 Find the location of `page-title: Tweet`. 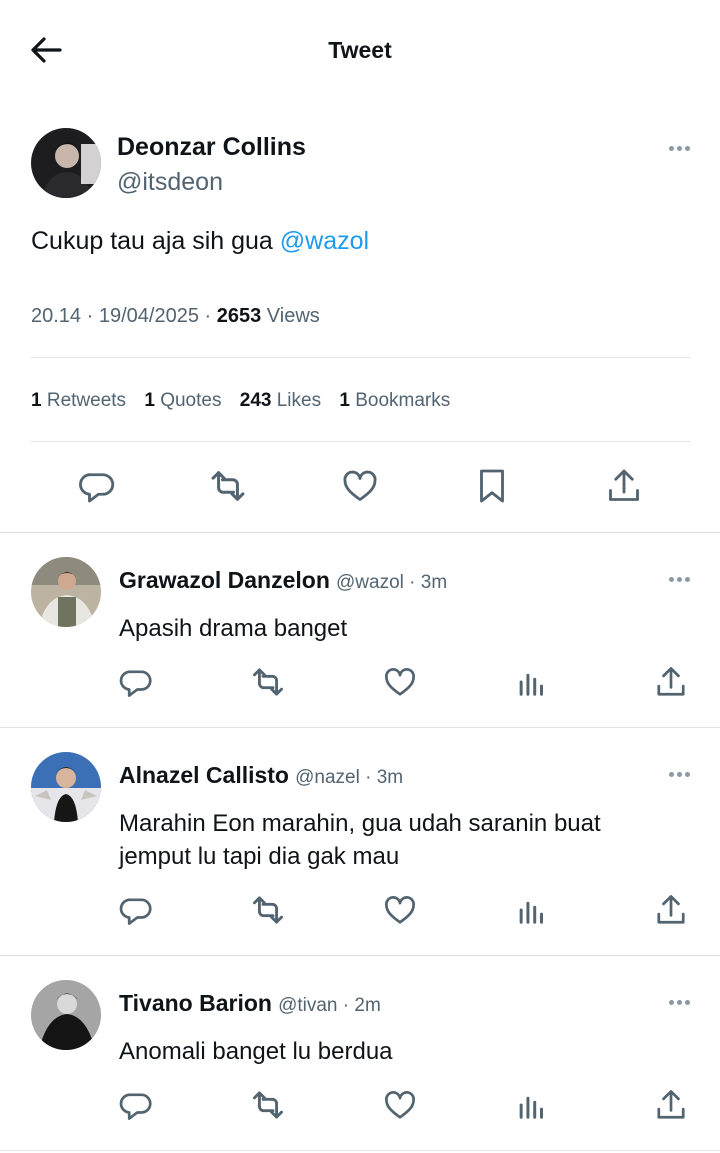

page-title: Tweet is located at coordinates (360, 50).